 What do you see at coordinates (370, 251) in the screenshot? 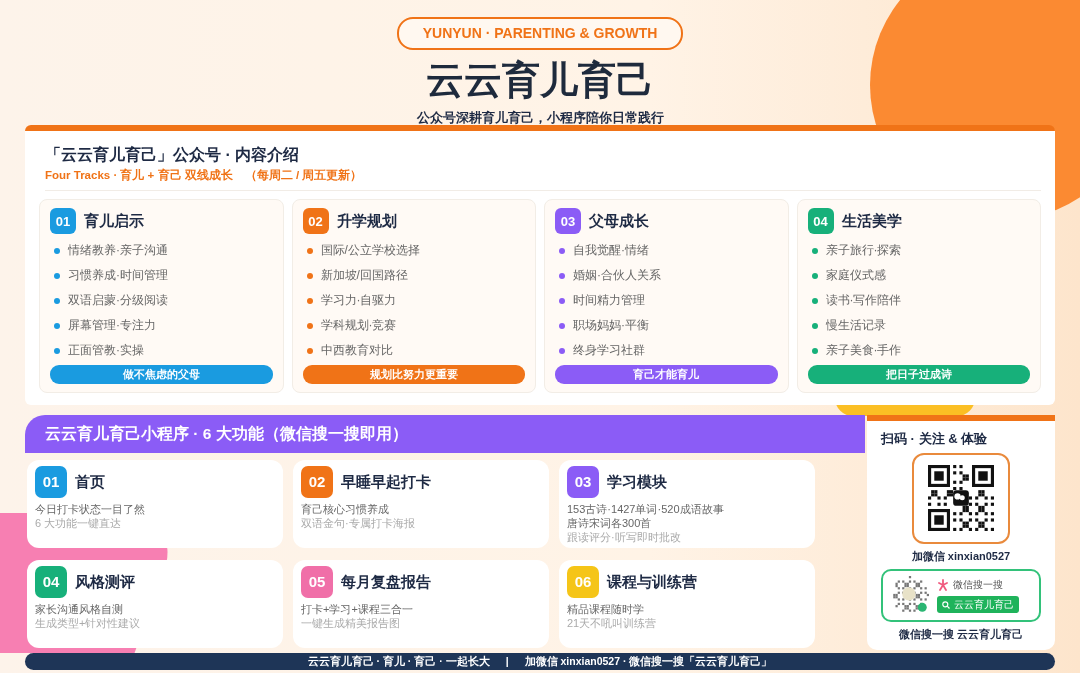
I see `track-item: 国际/公立学校选择` at bounding box center [370, 251].